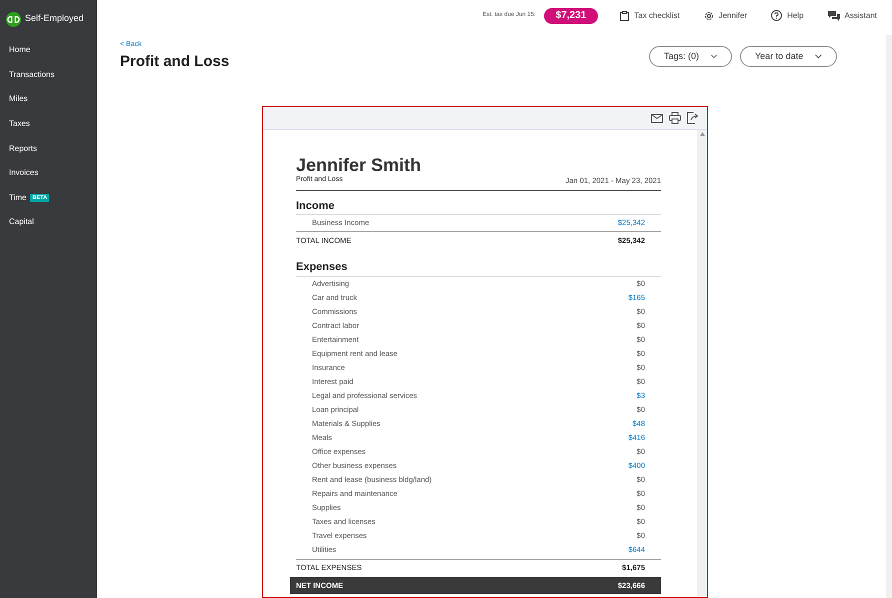 The height and width of the screenshot is (598, 892). What do you see at coordinates (726, 16) in the screenshot?
I see `top-link: Jennifer` at bounding box center [726, 16].